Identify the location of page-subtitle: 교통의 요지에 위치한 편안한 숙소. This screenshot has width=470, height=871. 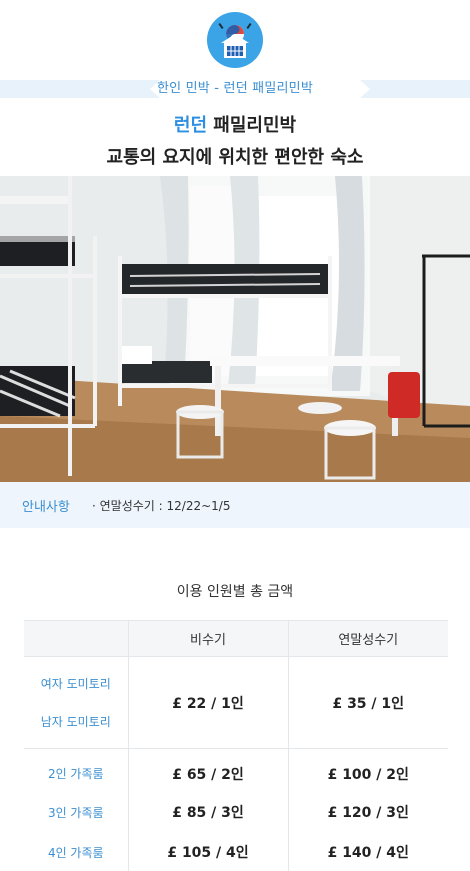
(235, 157).